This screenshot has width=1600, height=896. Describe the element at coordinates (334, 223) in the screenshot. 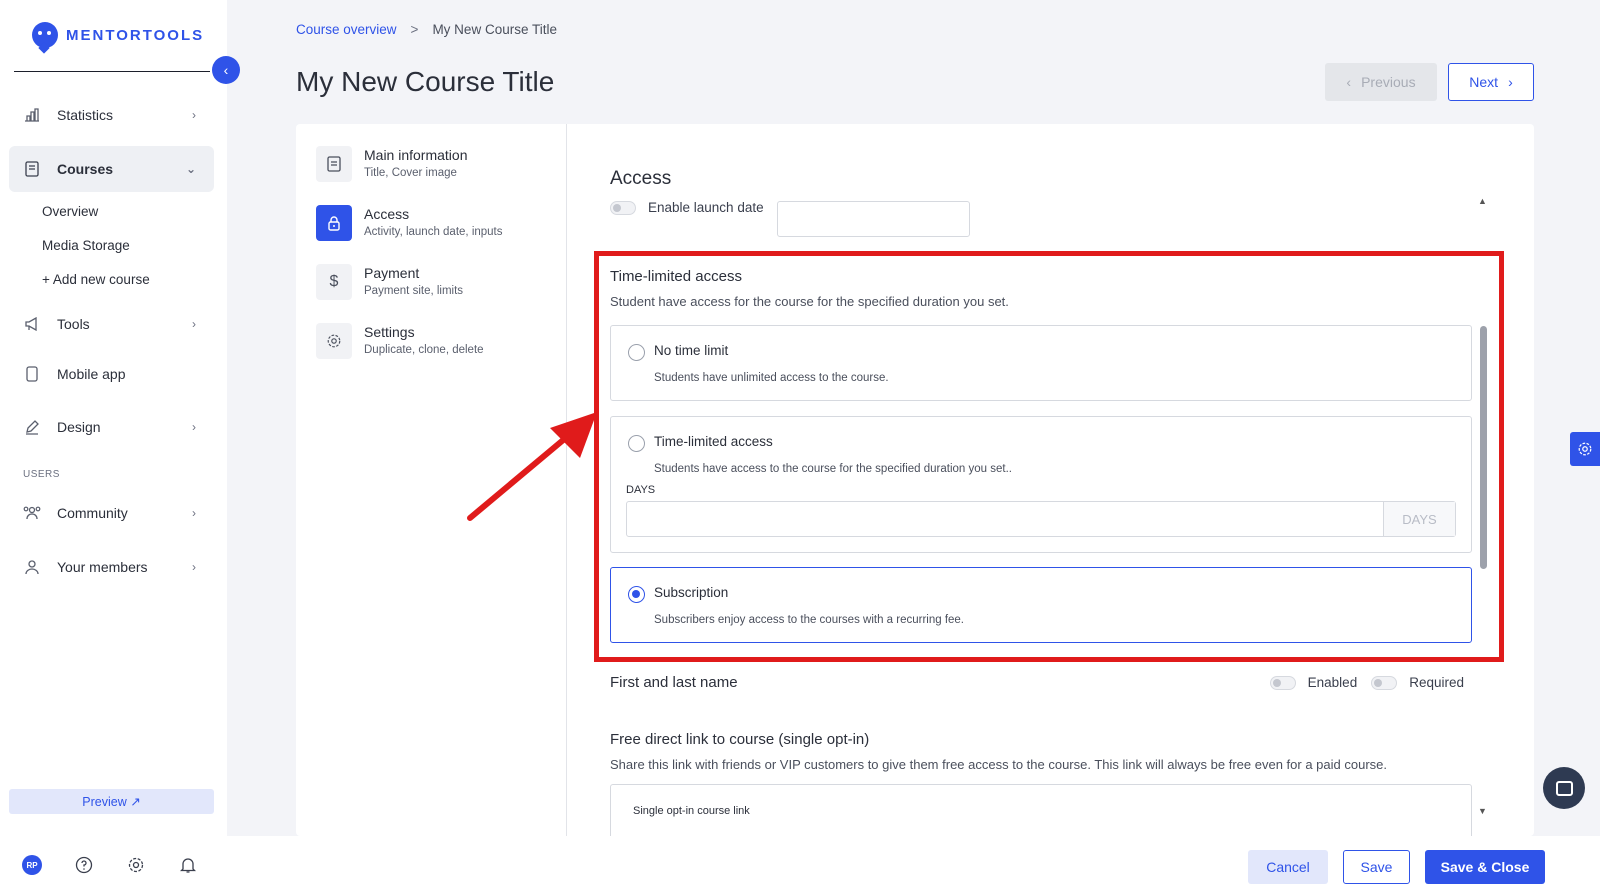

I see `lock-icon` at that location.